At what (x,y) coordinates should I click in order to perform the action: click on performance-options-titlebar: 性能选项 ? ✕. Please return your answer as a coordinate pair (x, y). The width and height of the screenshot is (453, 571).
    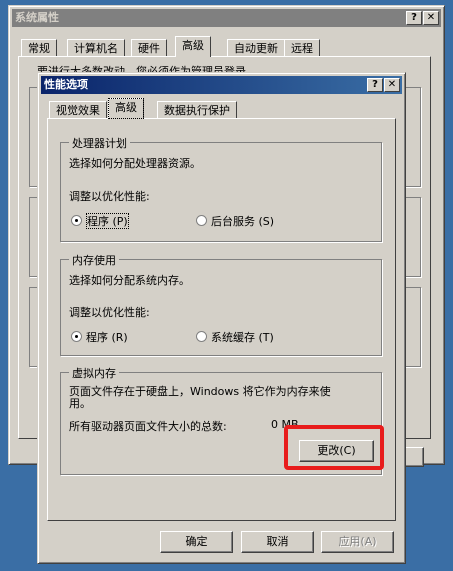
    Looking at the image, I should click on (221, 85).